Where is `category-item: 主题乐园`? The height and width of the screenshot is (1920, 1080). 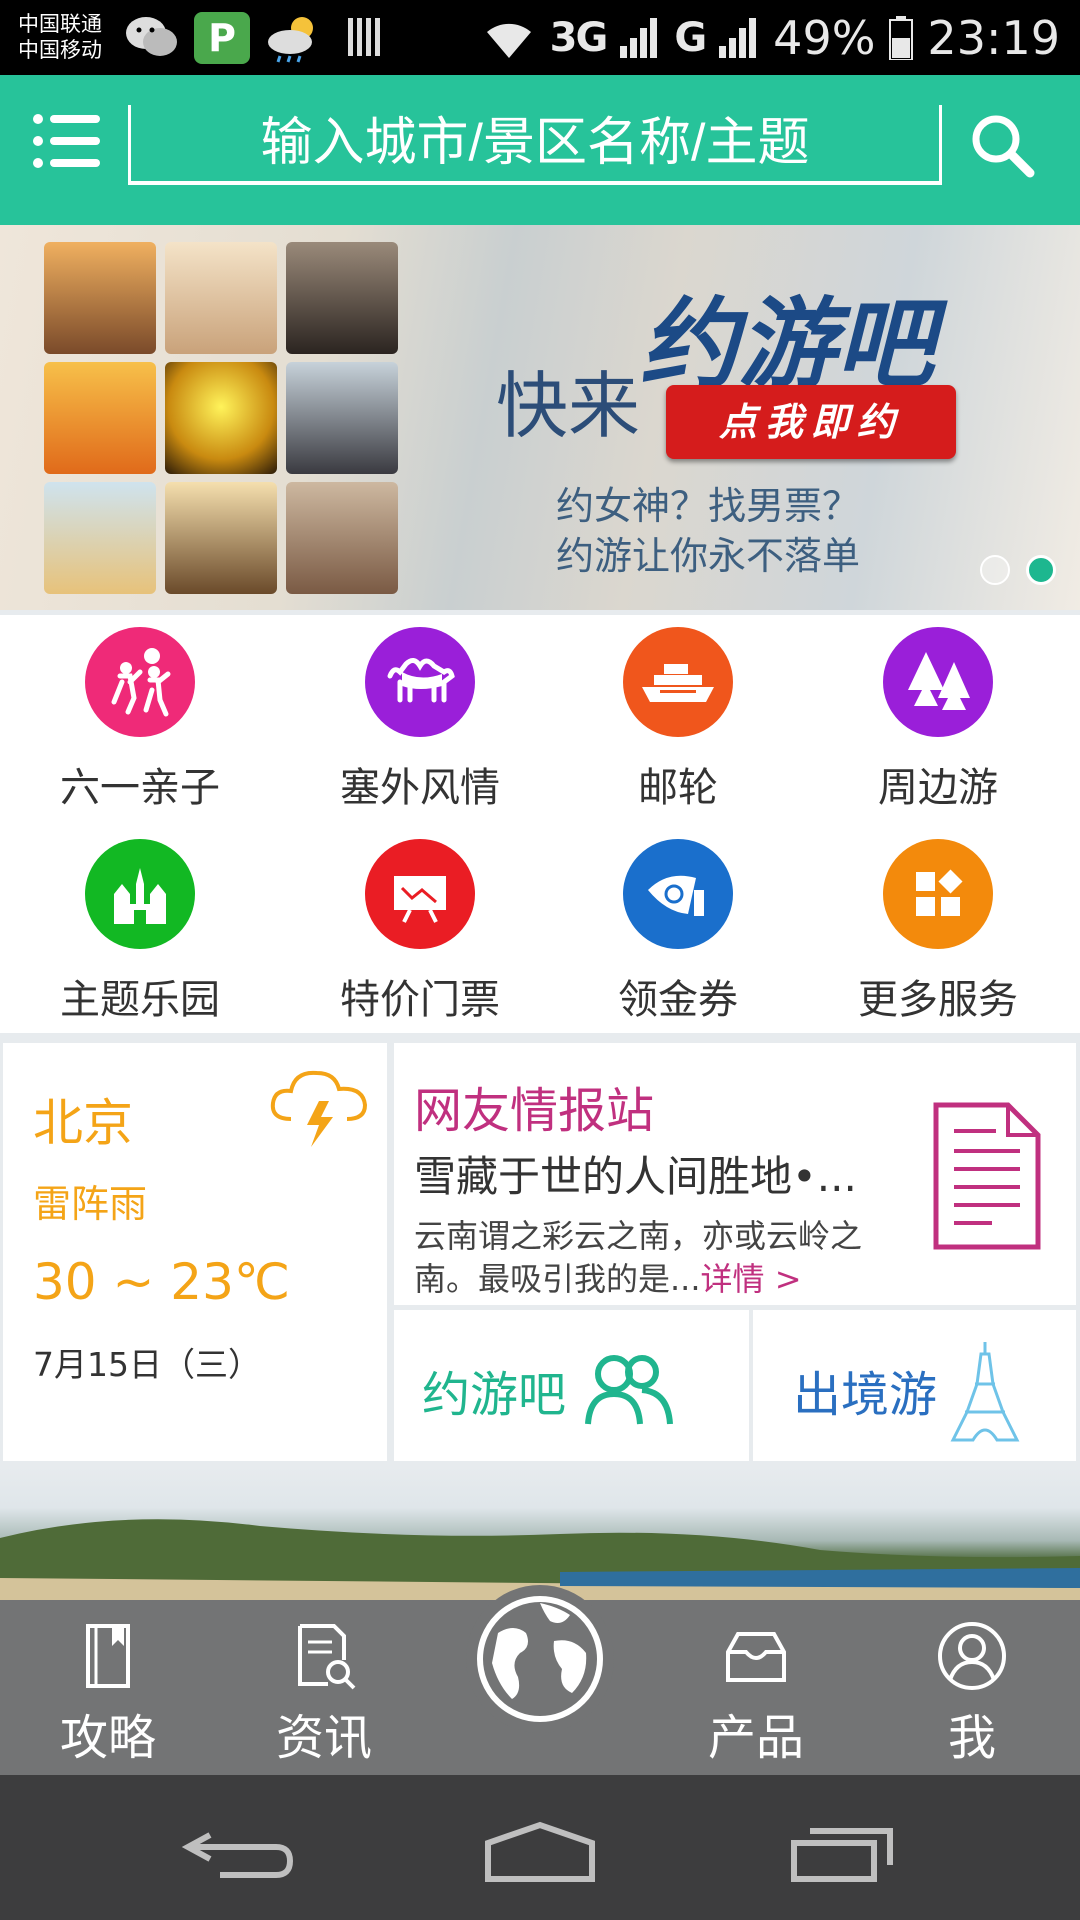 category-item: 主题乐园 is located at coordinates (140, 932).